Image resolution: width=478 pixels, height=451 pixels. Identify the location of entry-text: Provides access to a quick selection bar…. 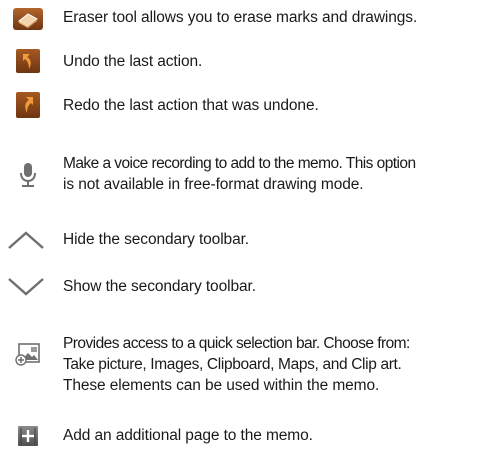
(236, 364).